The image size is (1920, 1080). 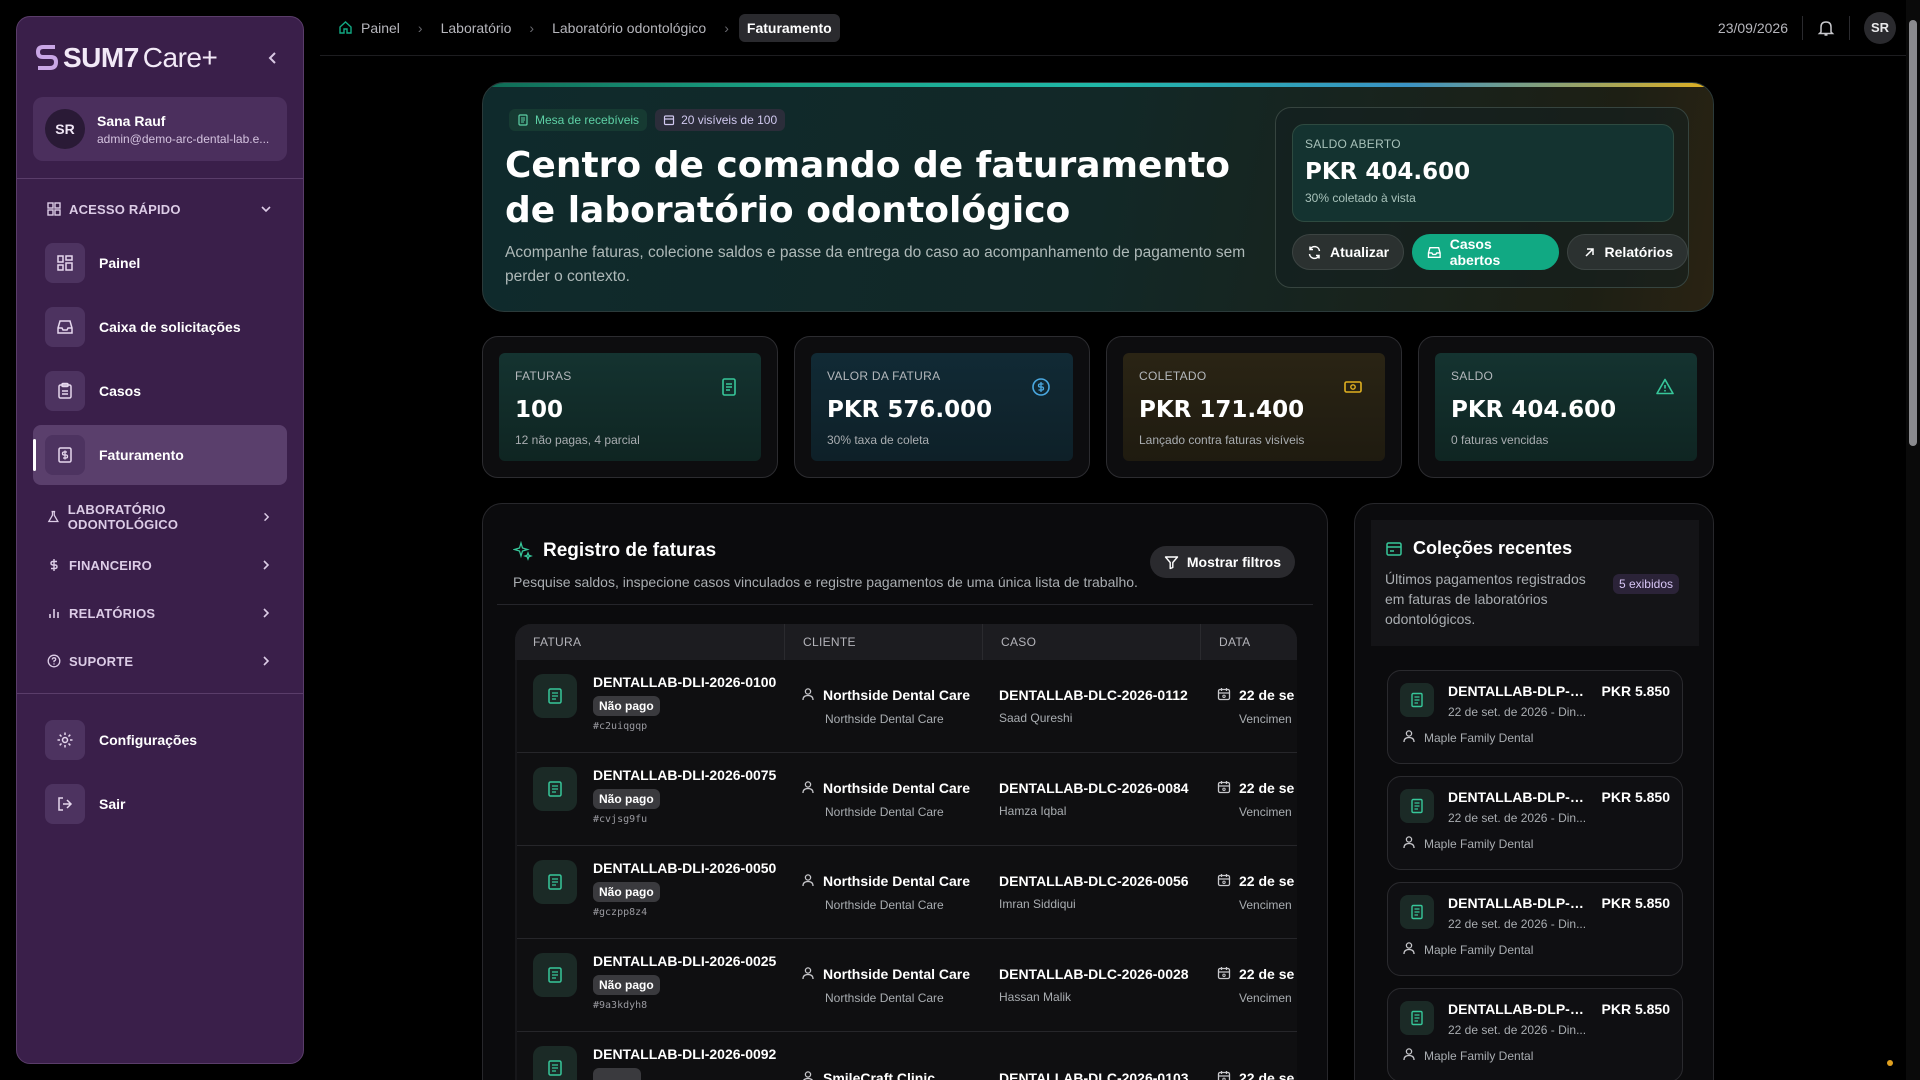 What do you see at coordinates (160, 209) in the screenshot?
I see `quick-access-toggle: ACESSO RÁPIDO` at bounding box center [160, 209].